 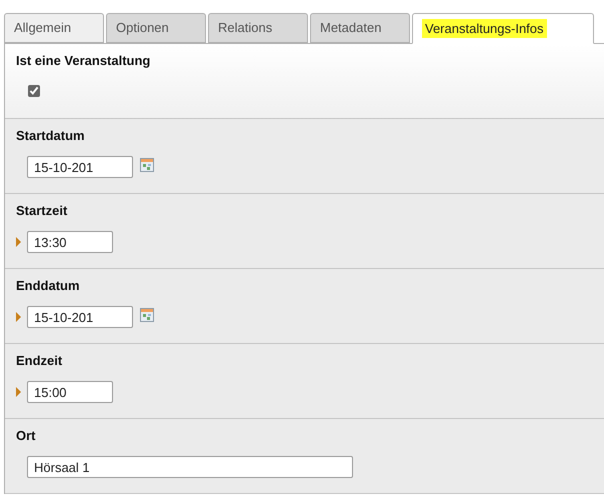 What do you see at coordinates (48, 286) in the screenshot?
I see `field-label: Enddatum` at bounding box center [48, 286].